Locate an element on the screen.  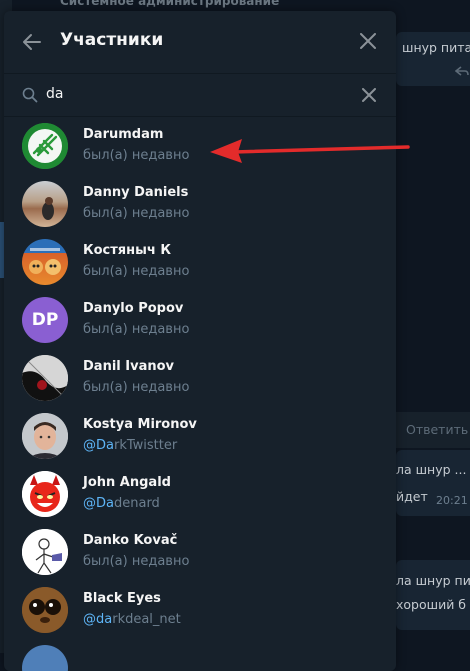
background-message-text: йдет is located at coordinates (412, 496).